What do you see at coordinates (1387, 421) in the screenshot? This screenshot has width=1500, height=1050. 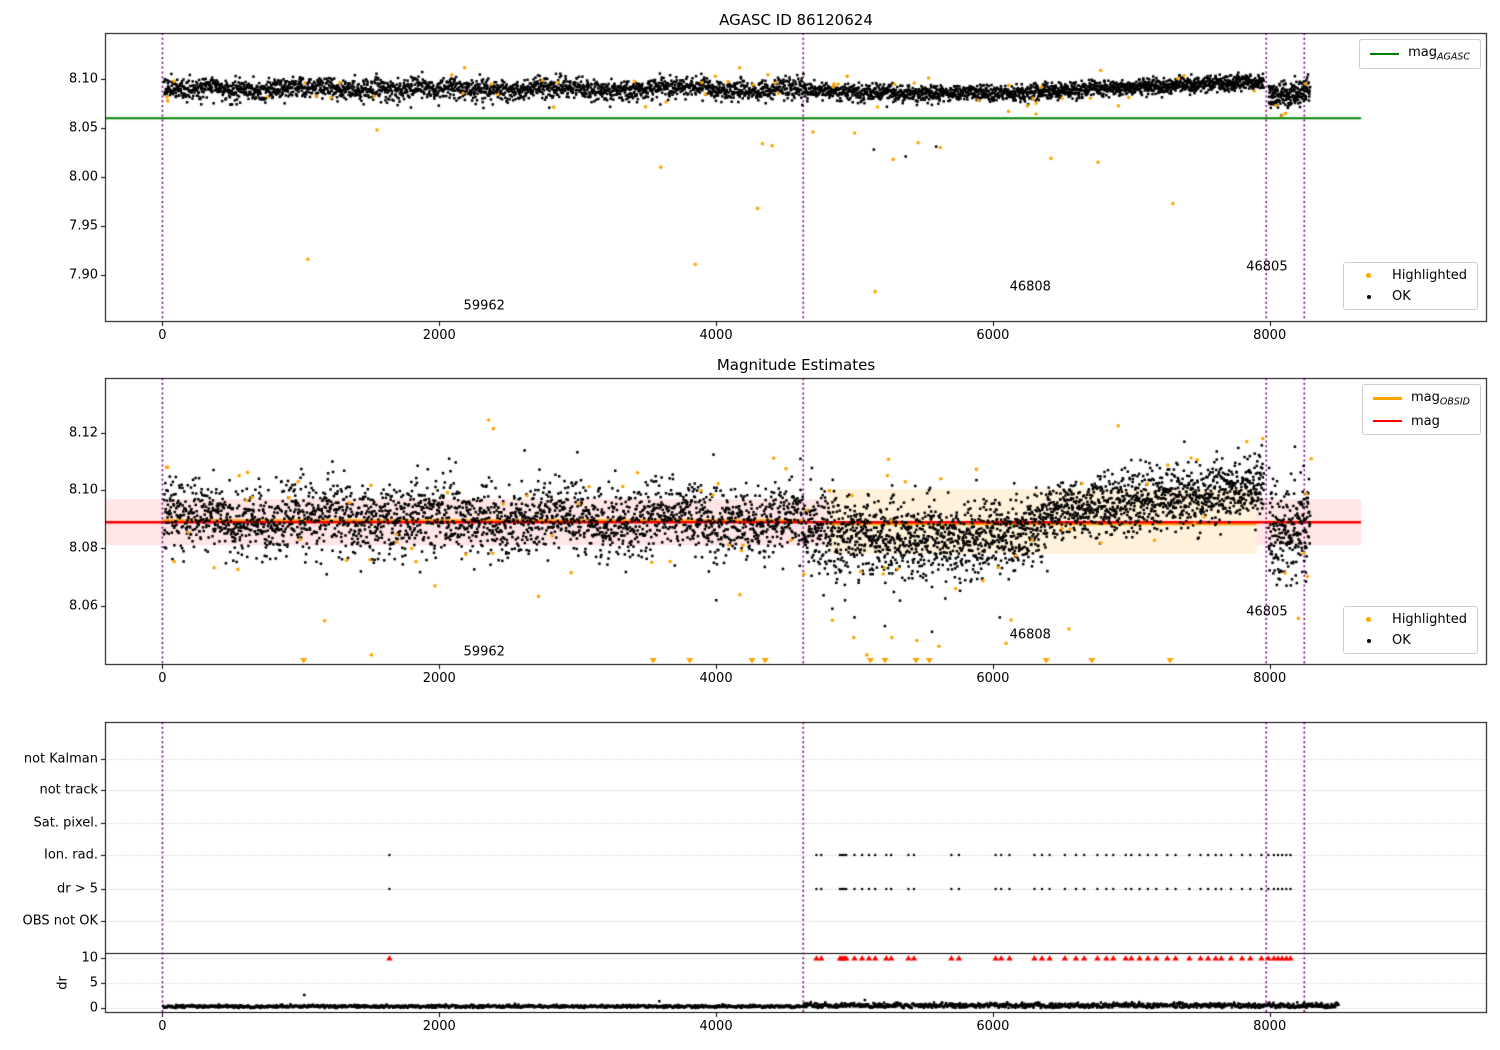 I see `red-line-swatch-icon` at bounding box center [1387, 421].